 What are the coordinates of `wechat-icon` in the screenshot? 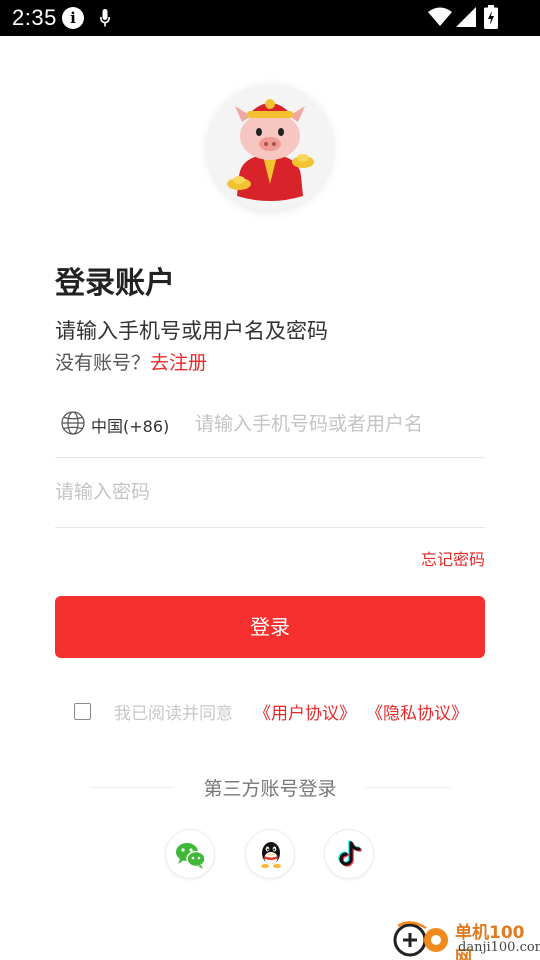 It's located at (191, 856).